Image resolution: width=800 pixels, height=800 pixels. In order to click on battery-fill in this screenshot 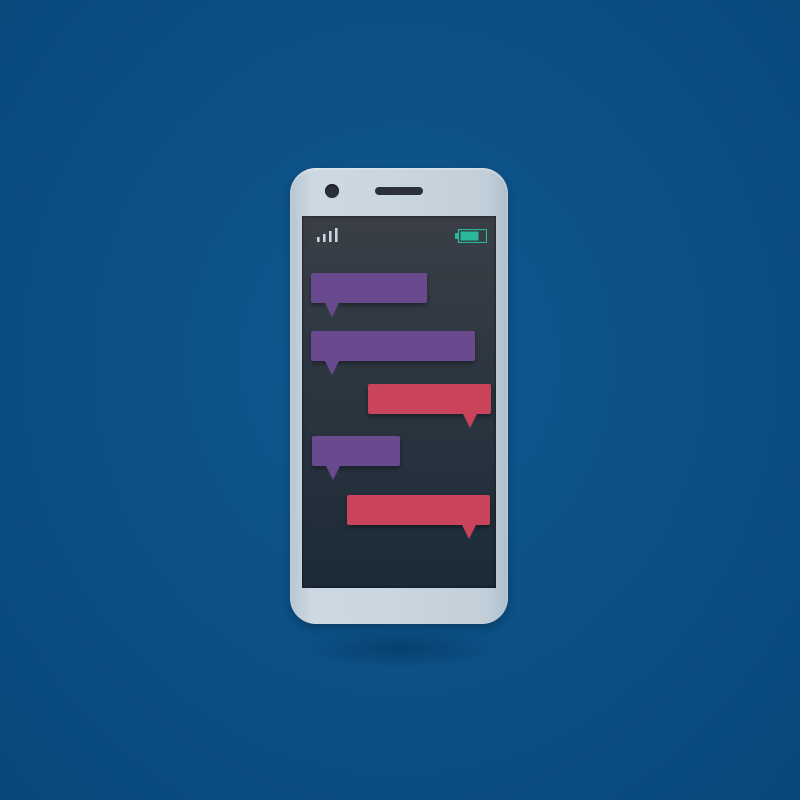, I will do `click(469, 236)`.